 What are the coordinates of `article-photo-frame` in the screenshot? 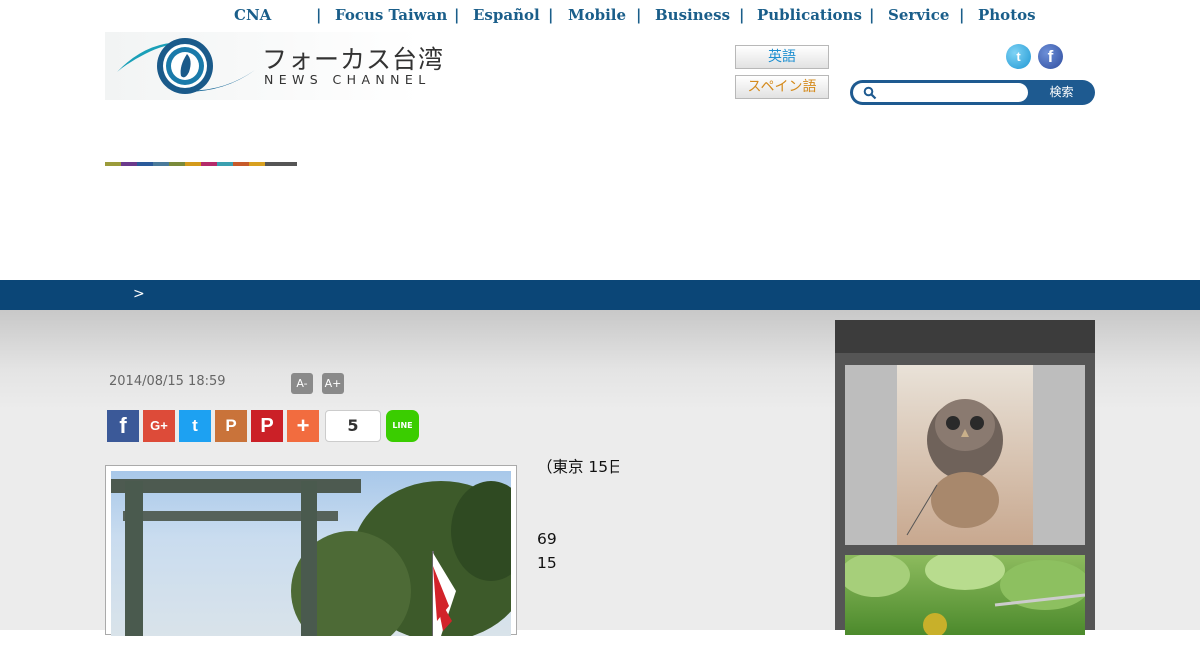 It's located at (311, 550).